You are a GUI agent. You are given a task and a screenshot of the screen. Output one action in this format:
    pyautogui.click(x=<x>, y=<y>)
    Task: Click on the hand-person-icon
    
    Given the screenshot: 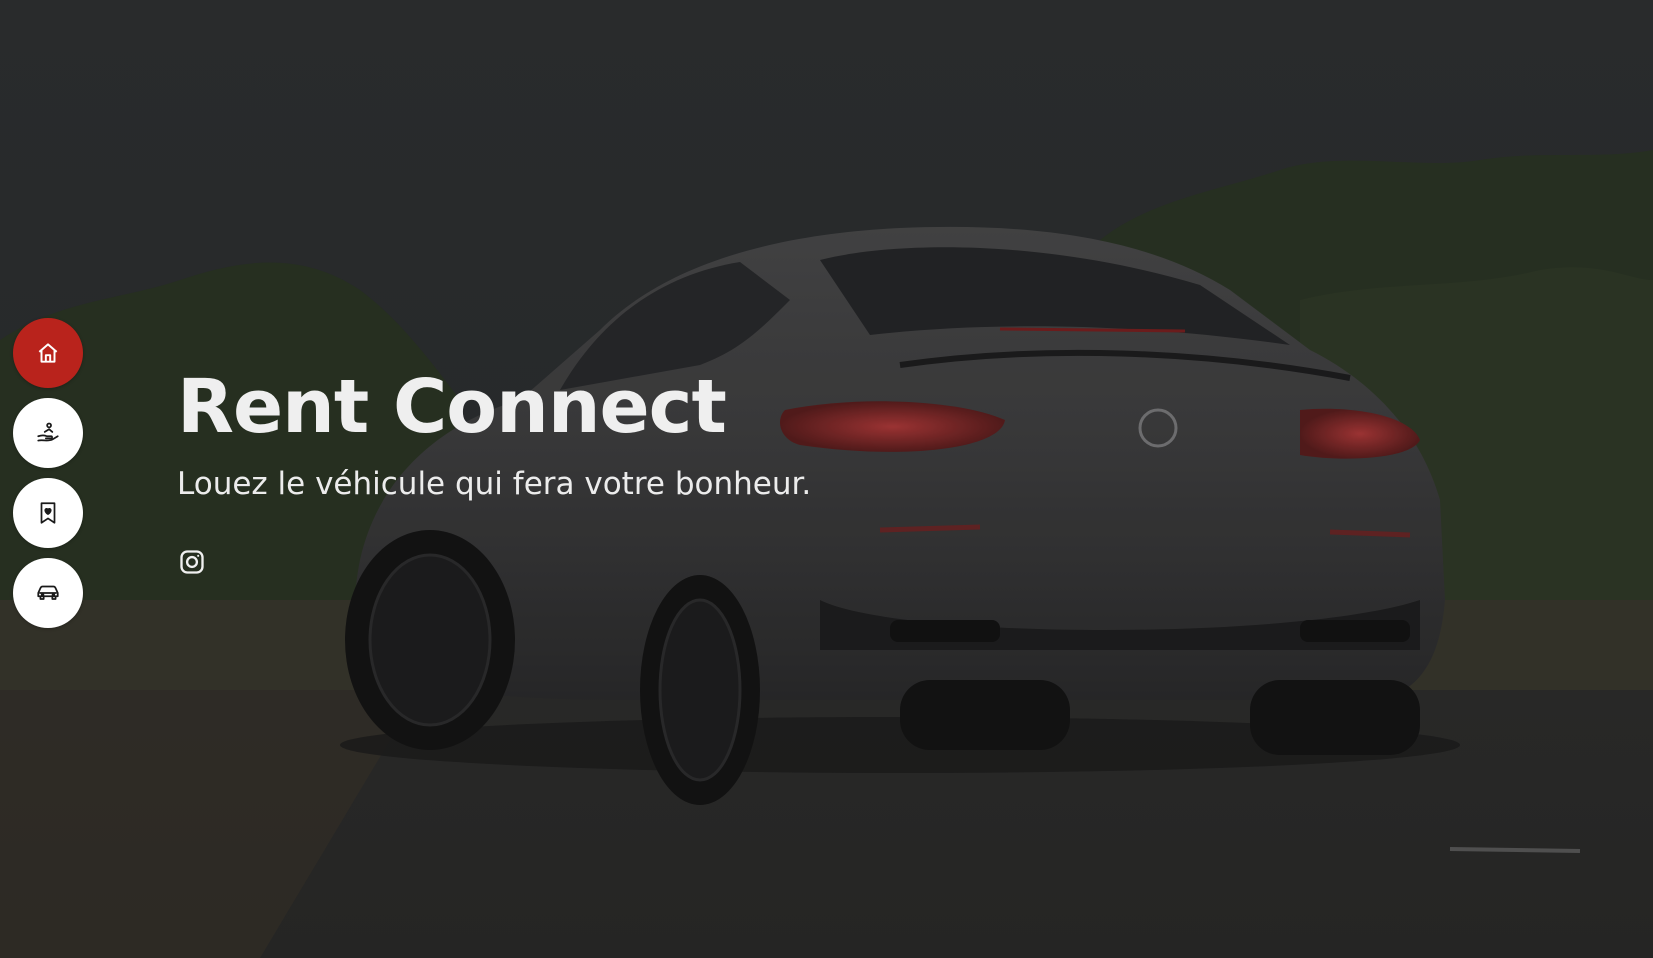 What is the action you would take?
    pyautogui.click(x=48, y=432)
    